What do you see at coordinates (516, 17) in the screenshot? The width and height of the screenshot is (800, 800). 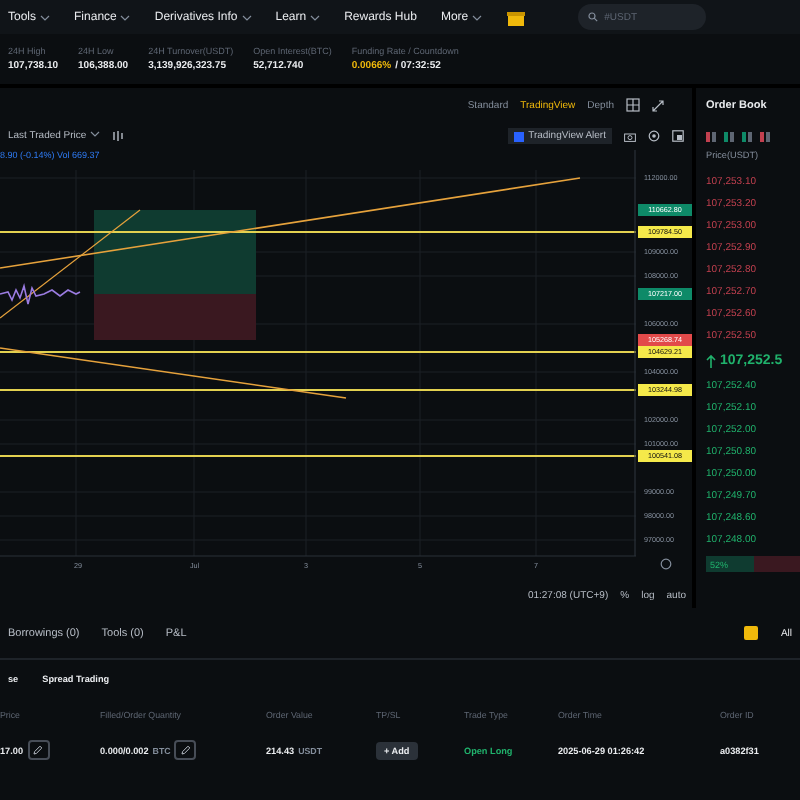 I see `gift-icon` at bounding box center [516, 17].